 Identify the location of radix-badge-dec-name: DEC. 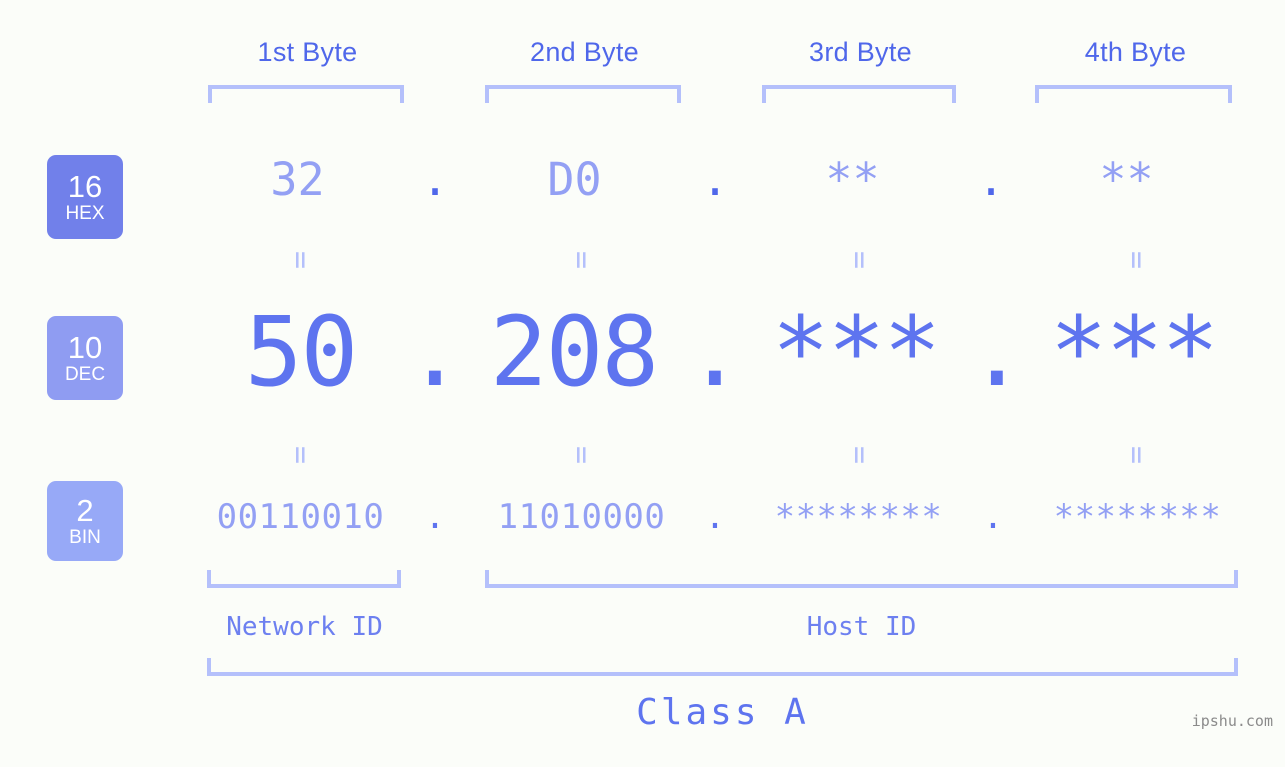
(85, 374).